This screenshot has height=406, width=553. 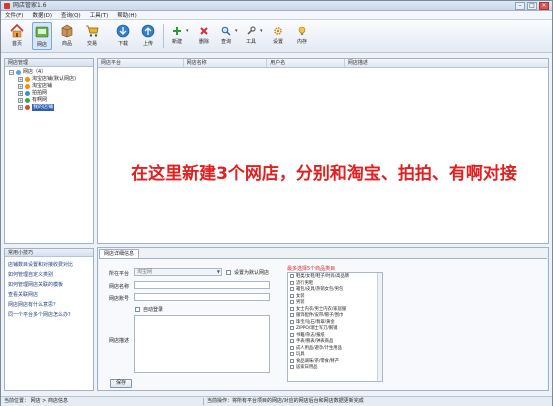 I want to click on col-description: 网店描述, so click(x=446, y=63).